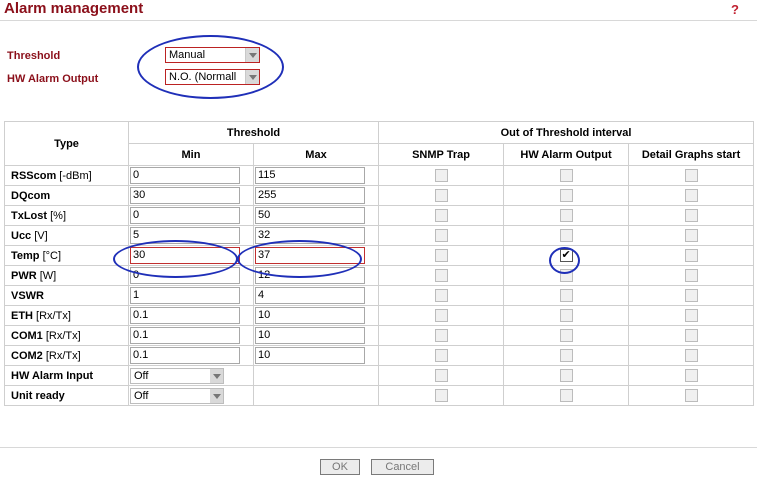 Image resolution: width=757 pixels, height=479 pixels. Describe the element at coordinates (691, 154) in the screenshot. I see `detail-graphs-header: Detail Graphs start` at that location.